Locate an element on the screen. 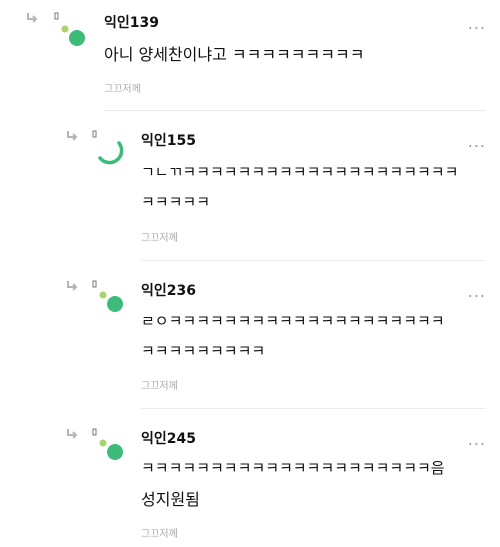  comment-text-line-2: 성지원됨 is located at coordinates (170, 499).